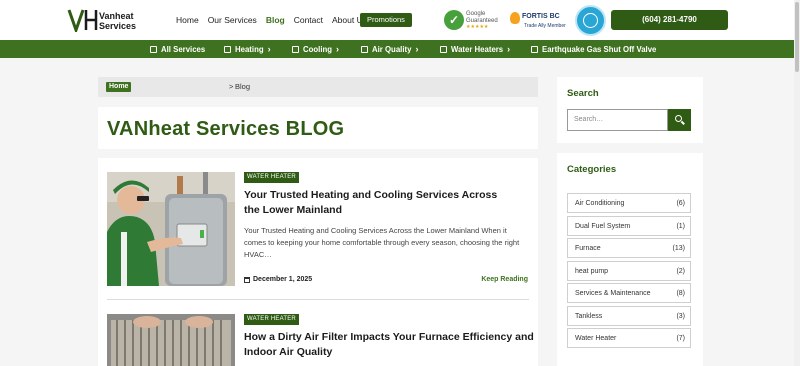 The width and height of the screenshot is (800, 366). What do you see at coordinates (454, 20) in the screenshot?
I see `checkmark-icon: ✓` at bounding box center [454, 20].